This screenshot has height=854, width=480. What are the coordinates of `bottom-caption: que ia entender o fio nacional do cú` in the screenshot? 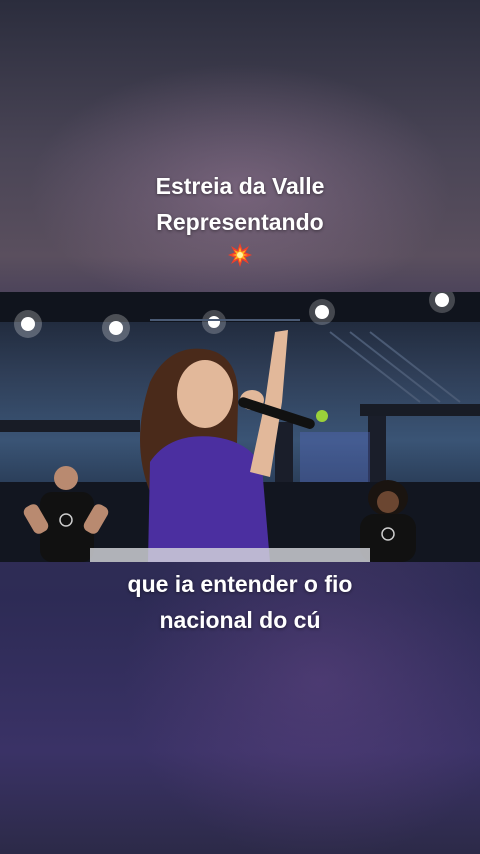 It's located at (240, 602).